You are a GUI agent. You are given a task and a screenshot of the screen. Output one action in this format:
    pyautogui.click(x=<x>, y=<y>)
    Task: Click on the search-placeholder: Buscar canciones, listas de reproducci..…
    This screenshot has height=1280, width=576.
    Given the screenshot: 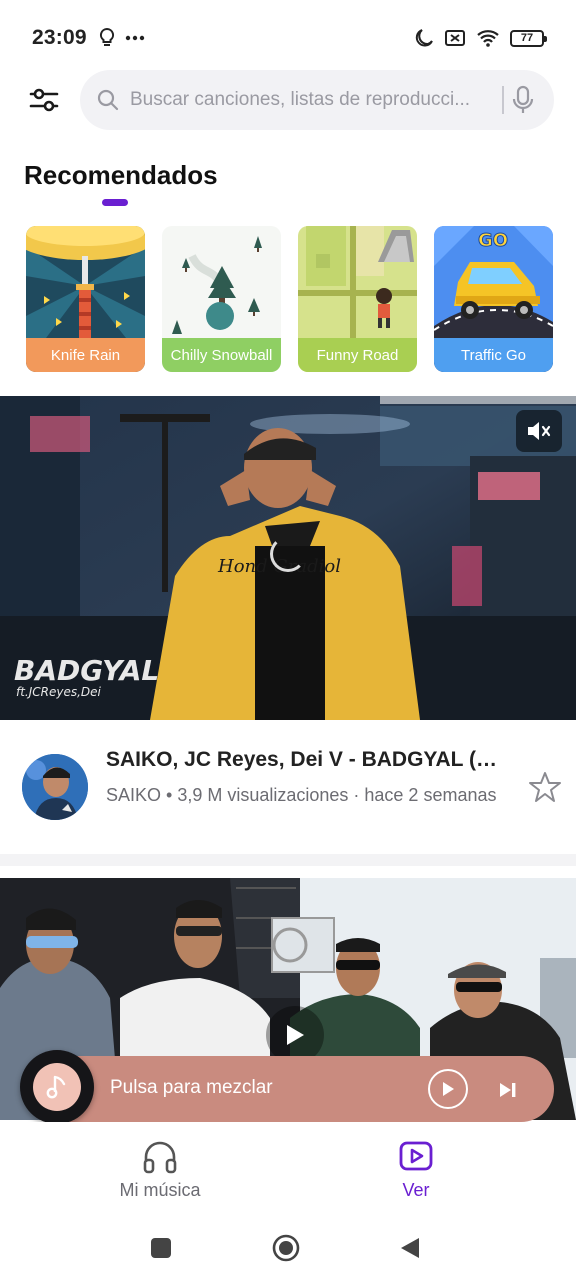 What is the action you would take?
    pyautogui.click(x=300, y=99)
    